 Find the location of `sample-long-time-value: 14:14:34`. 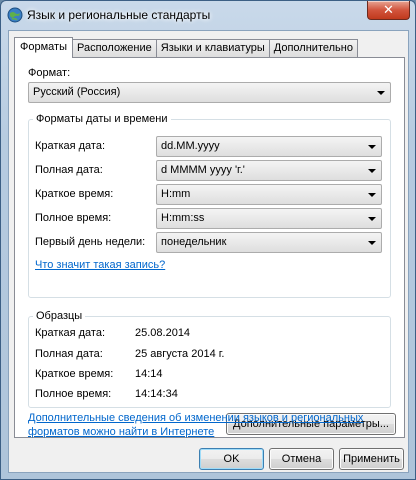

sample-long-time-value: 14:14:34 is located at coordinates (156, 394).